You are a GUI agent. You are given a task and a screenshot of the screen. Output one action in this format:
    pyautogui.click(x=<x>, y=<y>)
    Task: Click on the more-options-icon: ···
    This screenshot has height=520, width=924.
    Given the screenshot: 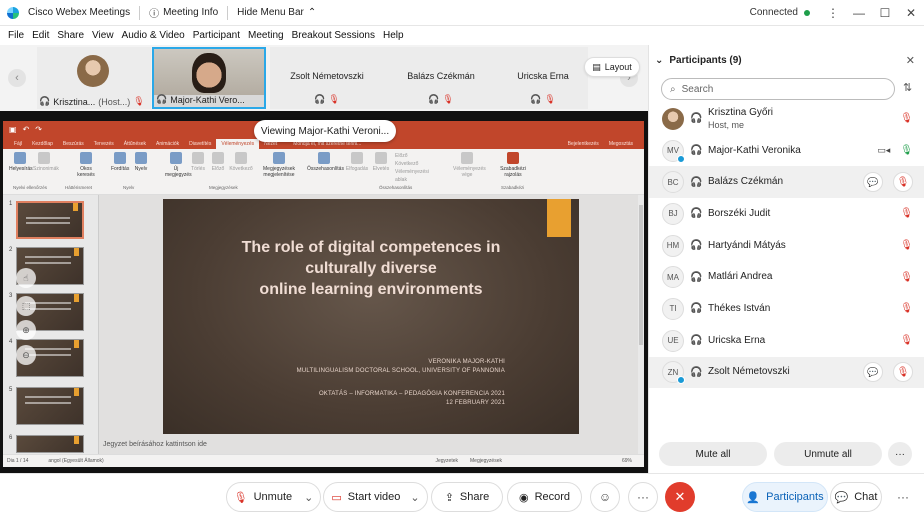 What is the action you would take?
    pyautogui.click(x=900, y=454)
    